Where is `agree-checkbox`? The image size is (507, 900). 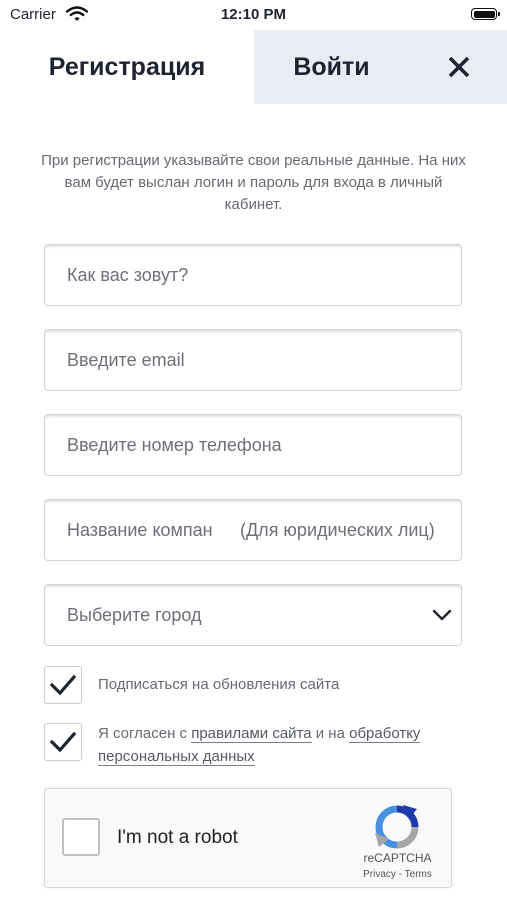 agree-checkbox is located at coordinates (63, 742).